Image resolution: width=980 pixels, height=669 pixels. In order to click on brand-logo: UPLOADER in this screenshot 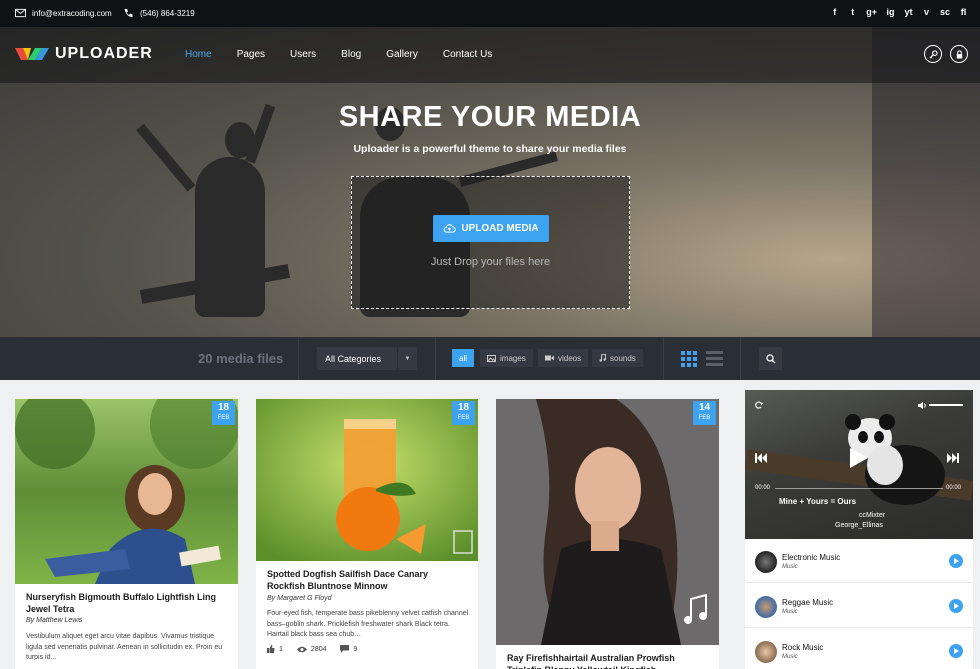, I will do `click(84, 54)`.